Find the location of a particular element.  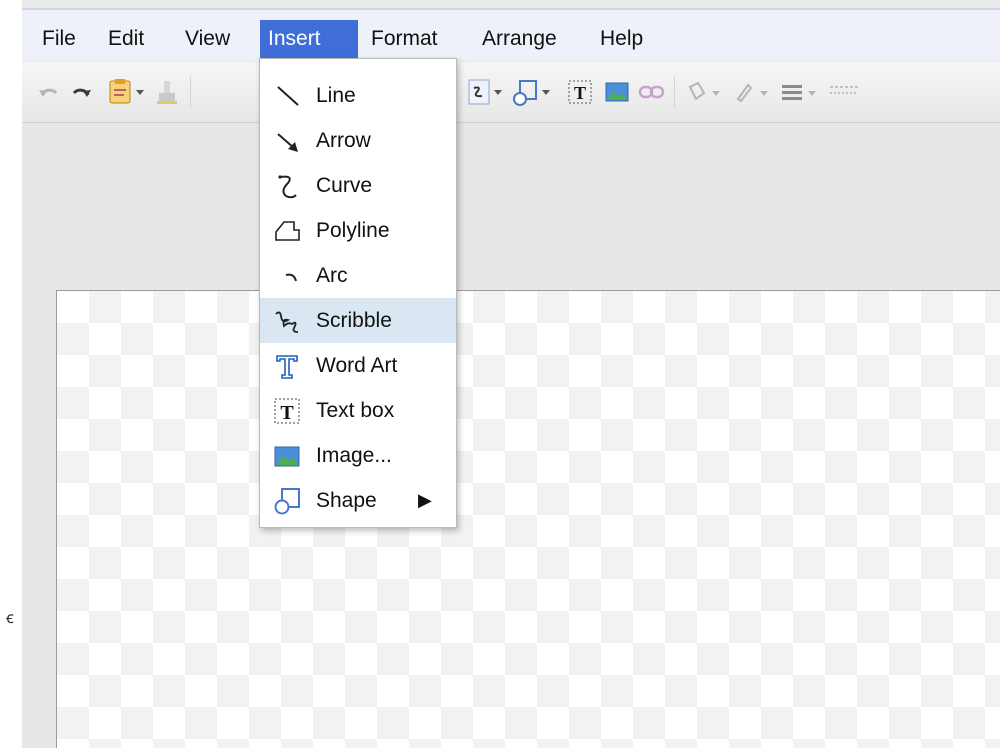

menu-item-label: Shape is located at coordinates (346, 500).